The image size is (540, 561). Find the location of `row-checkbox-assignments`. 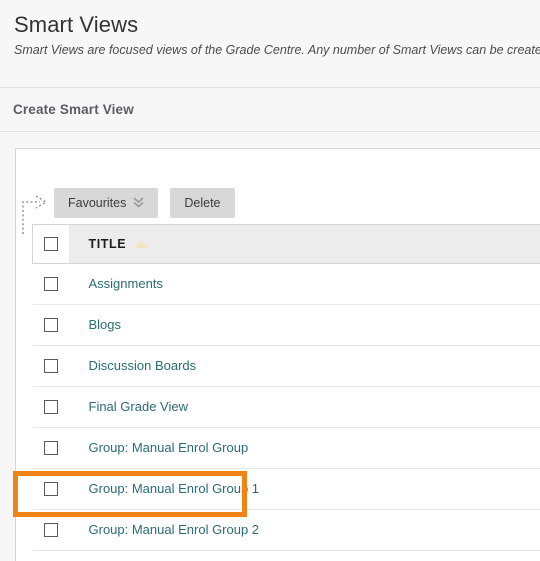

row-checkbox-assignments is located at coordinates (50, 283).